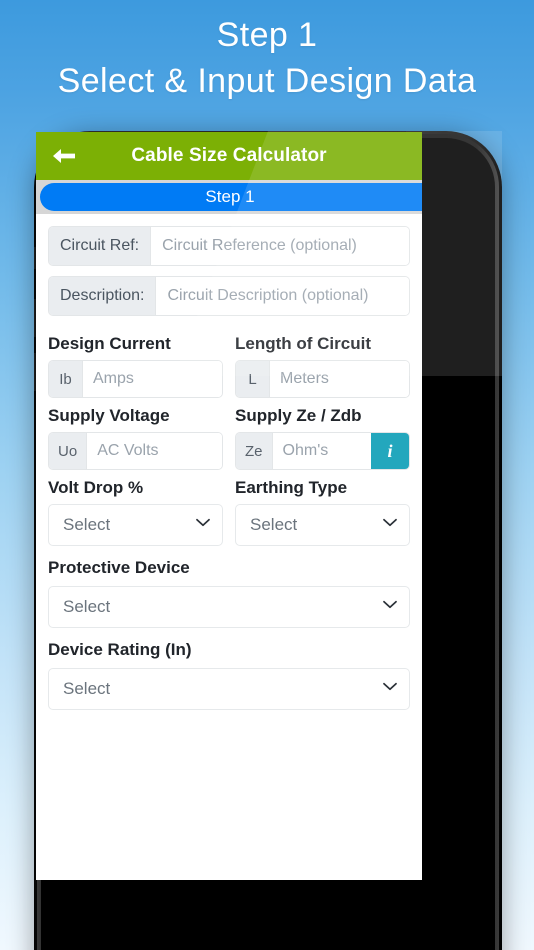 This screenshot has width=534, height=950. I want to click on voltage-ze-group: Supply Voltage Uo Supply Ze / Zdb Ze i, so click(229, 434).